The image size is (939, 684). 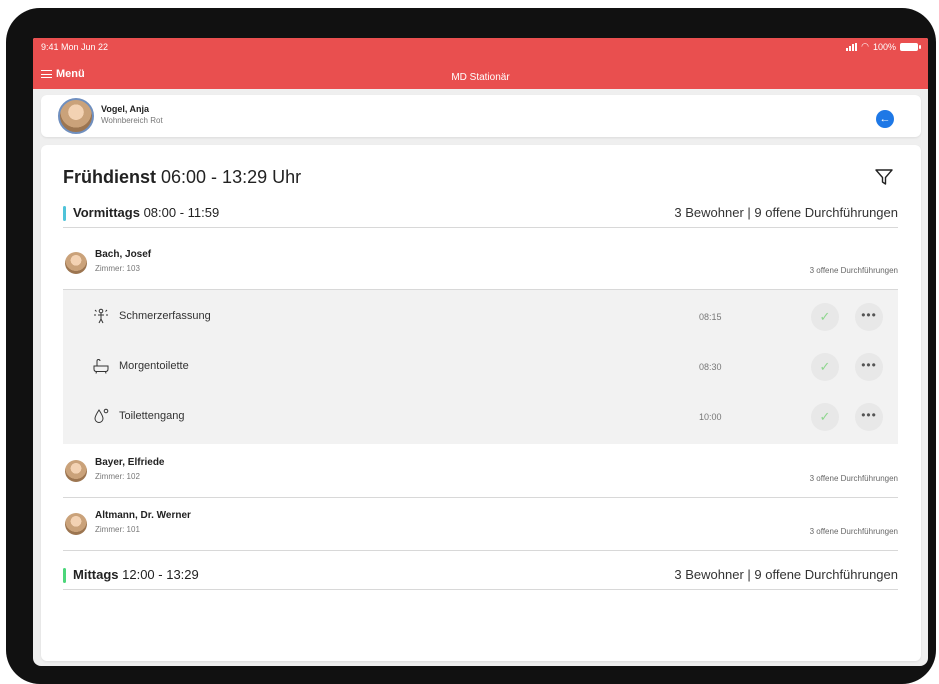 I want to click on section-title: Vormittags 08:00 - 11:59, so click(x=146, y=212).